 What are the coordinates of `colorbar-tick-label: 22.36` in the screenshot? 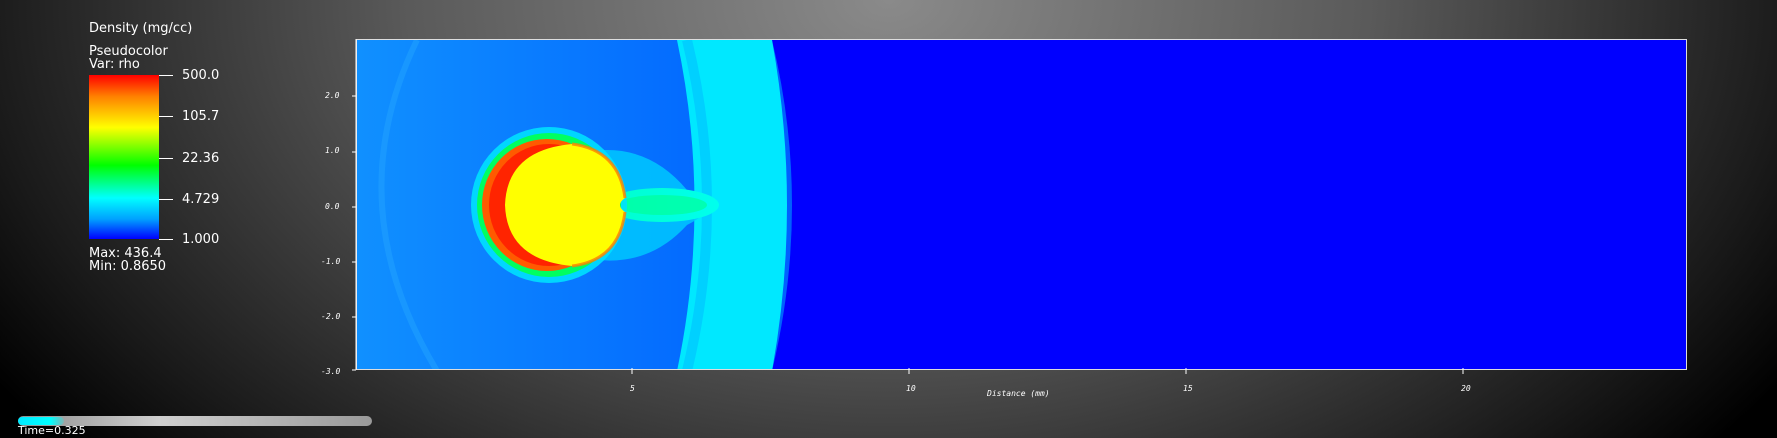 It's located at (201, 158).